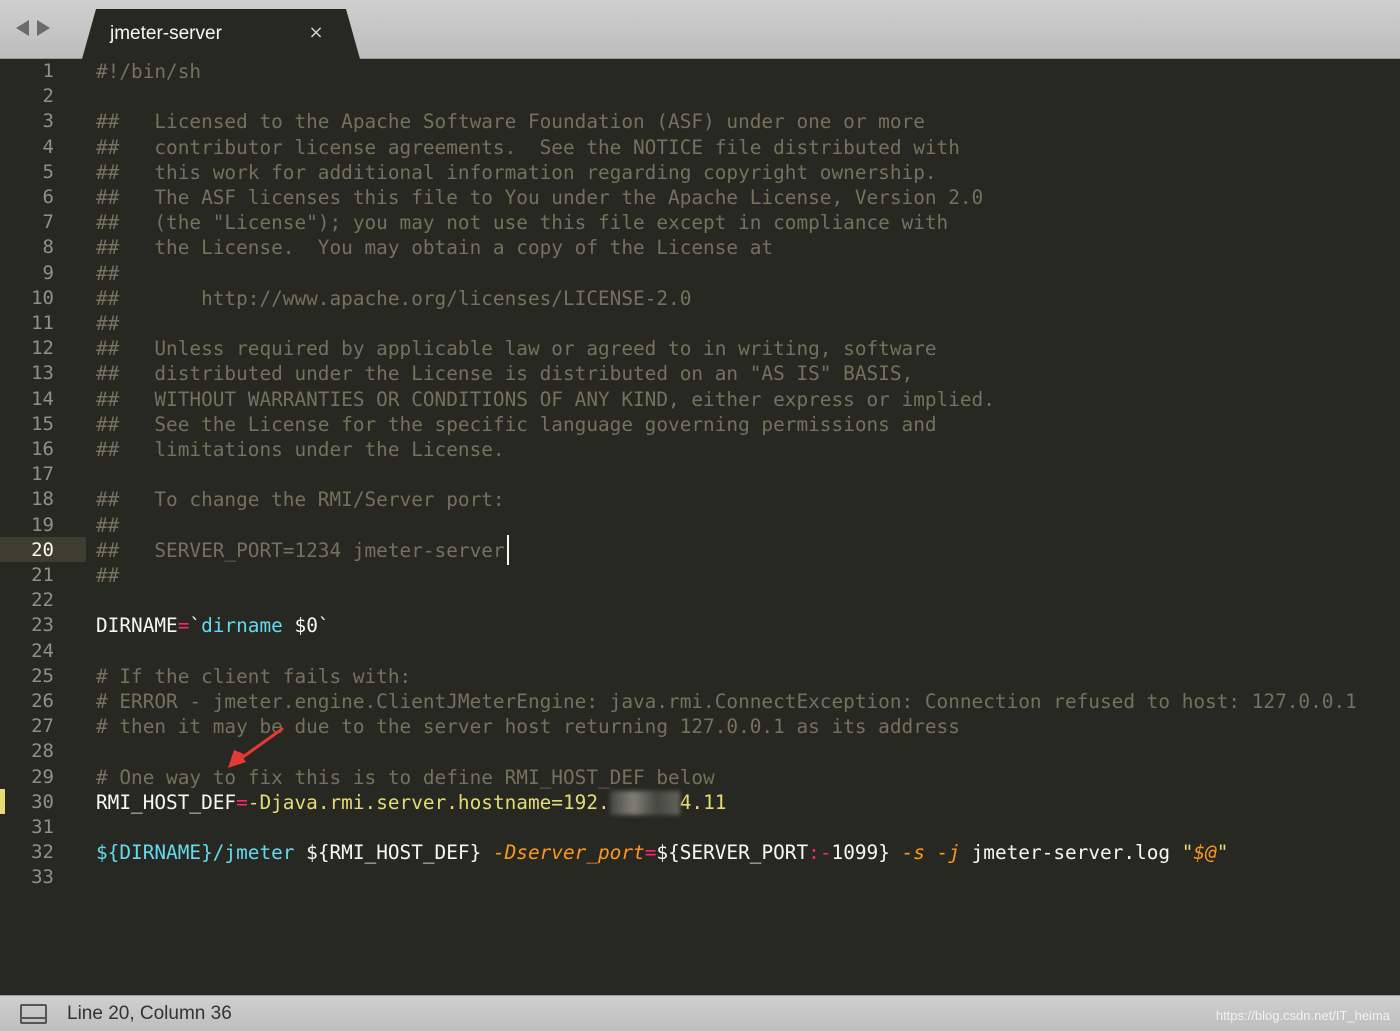  I want to click on line-number: 4, so click(48, 146).